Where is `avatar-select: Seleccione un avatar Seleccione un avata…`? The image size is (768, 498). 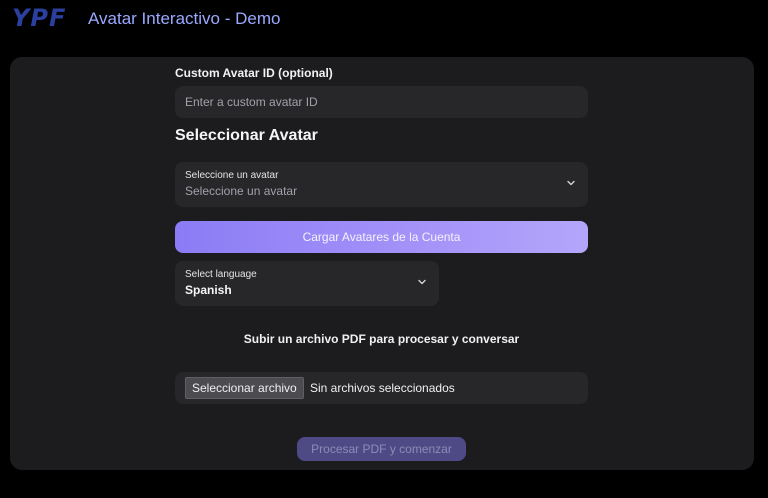 avatar-select: Seleccione un avatar Seleccione un avata… is located at coordinates (381, 184).